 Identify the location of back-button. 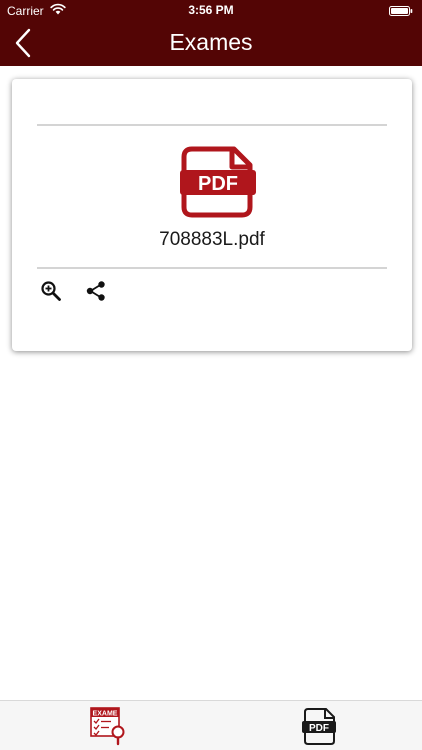
(23, 43).